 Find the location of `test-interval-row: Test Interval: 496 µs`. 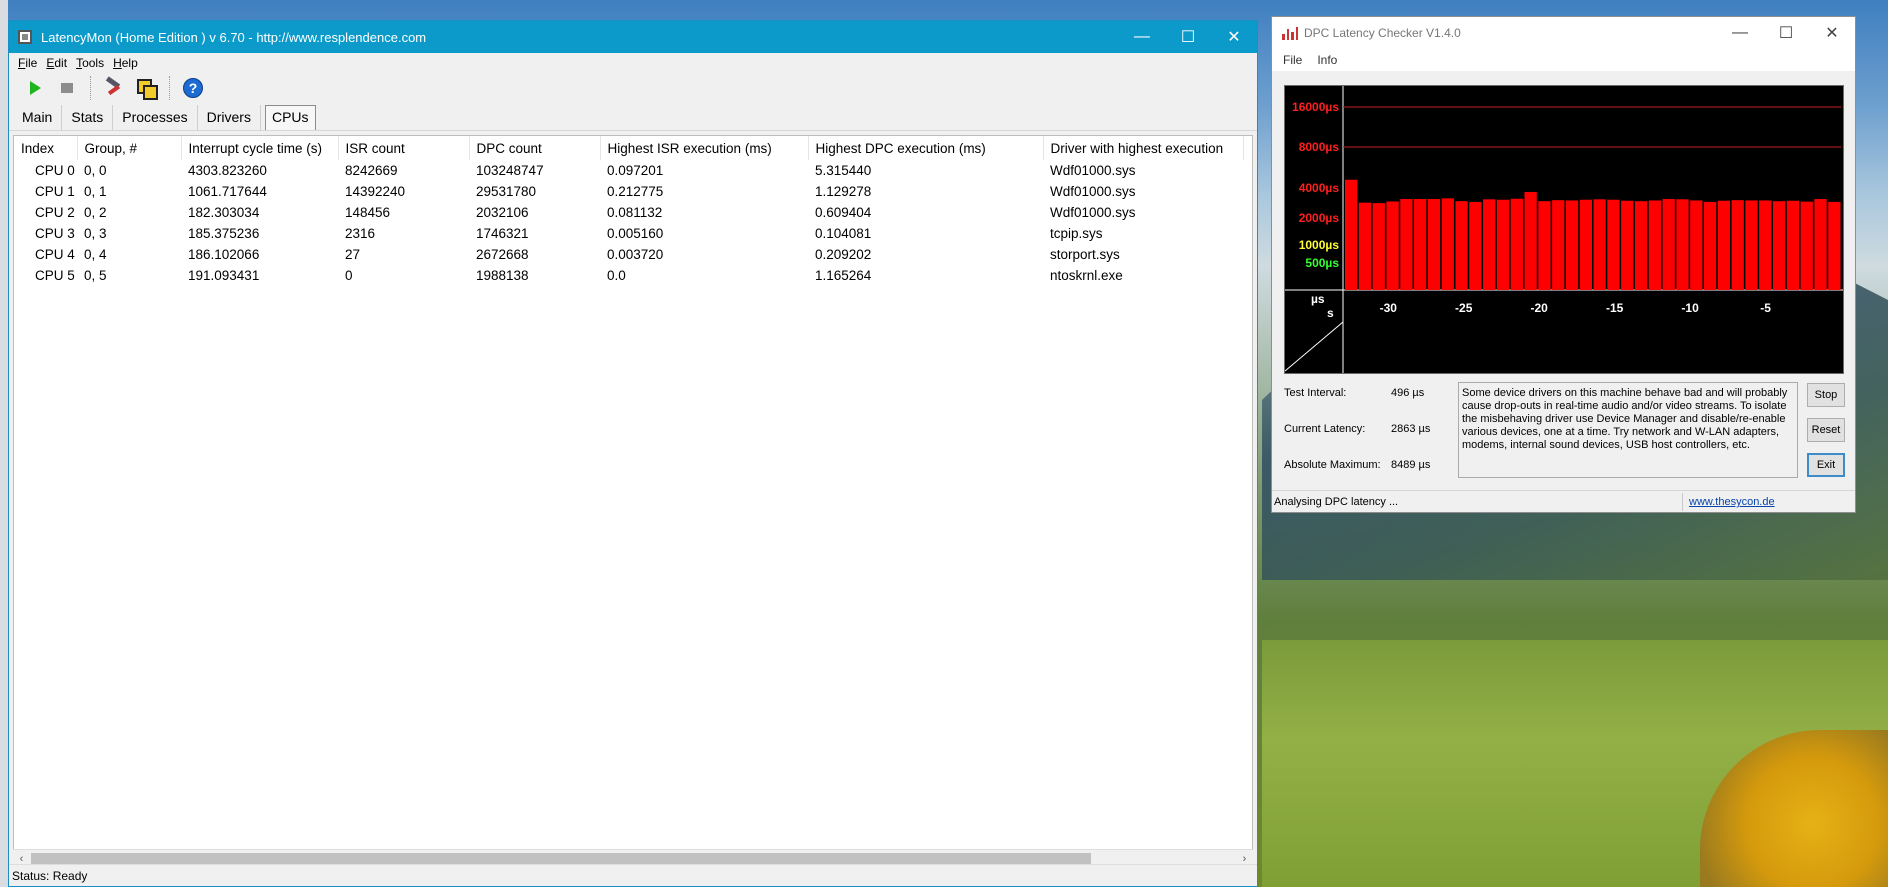

test-interval-row: Test Interval: 496 µs is located at coordinates (1369, 394).